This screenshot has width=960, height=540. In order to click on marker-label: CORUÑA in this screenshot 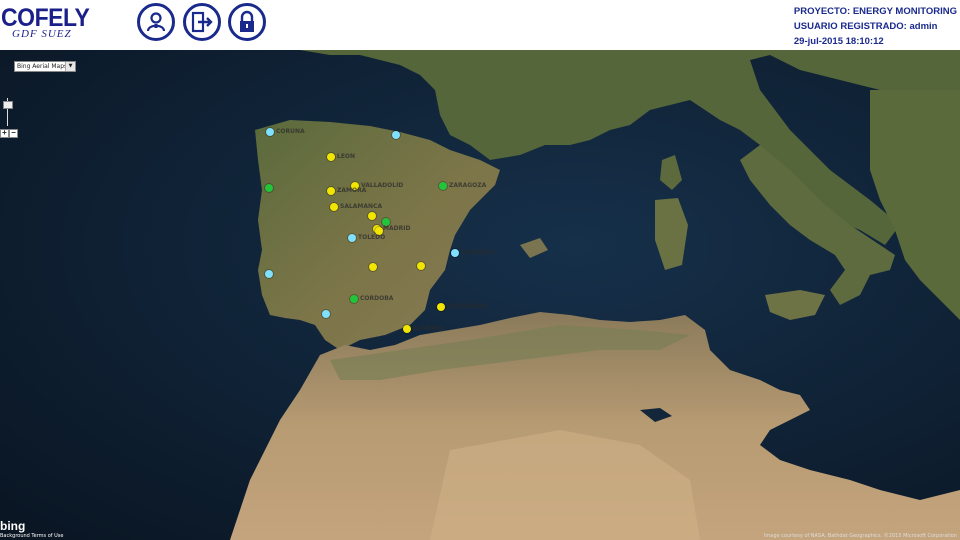, I will do `click(290, 131)`.